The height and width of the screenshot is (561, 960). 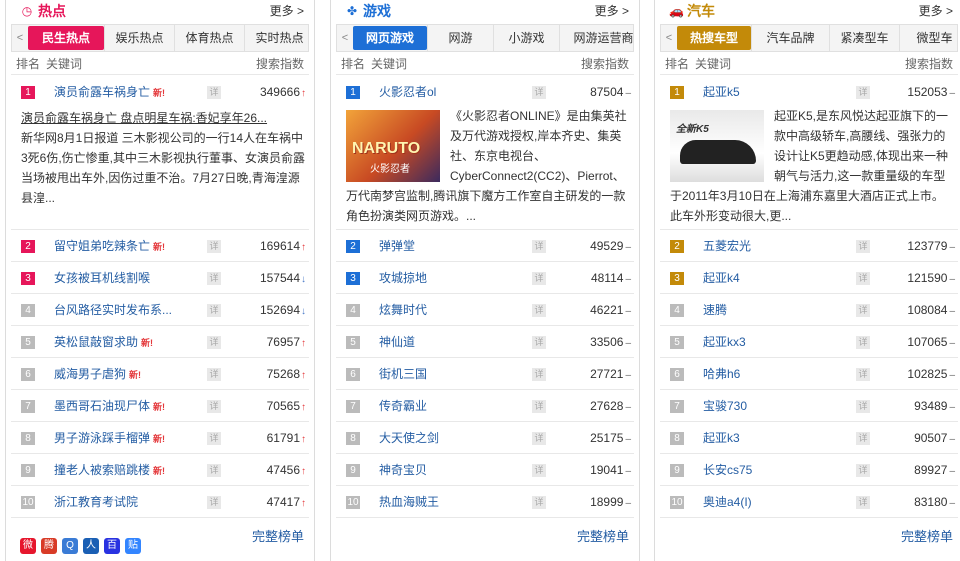 What do you see at coordinates (460, 38) in the screenshot?
I see `tab-item: 网游` at bounding box center [460, 38].